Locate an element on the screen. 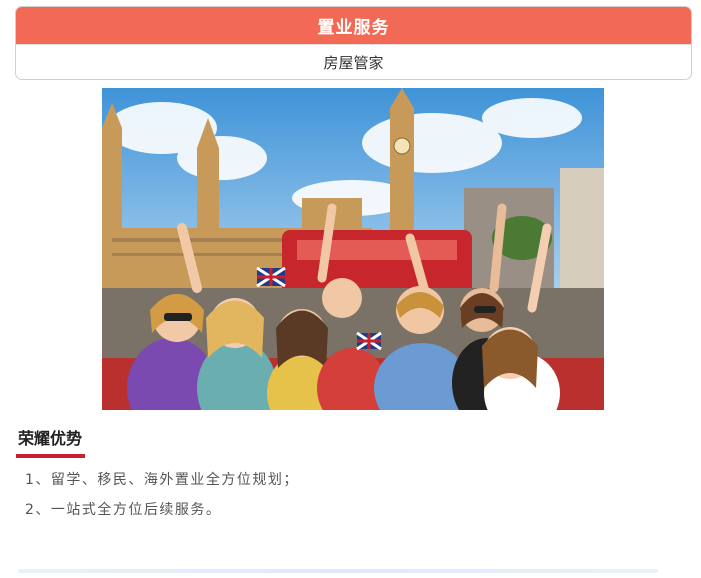  divider is located at coordinates (338, 571).